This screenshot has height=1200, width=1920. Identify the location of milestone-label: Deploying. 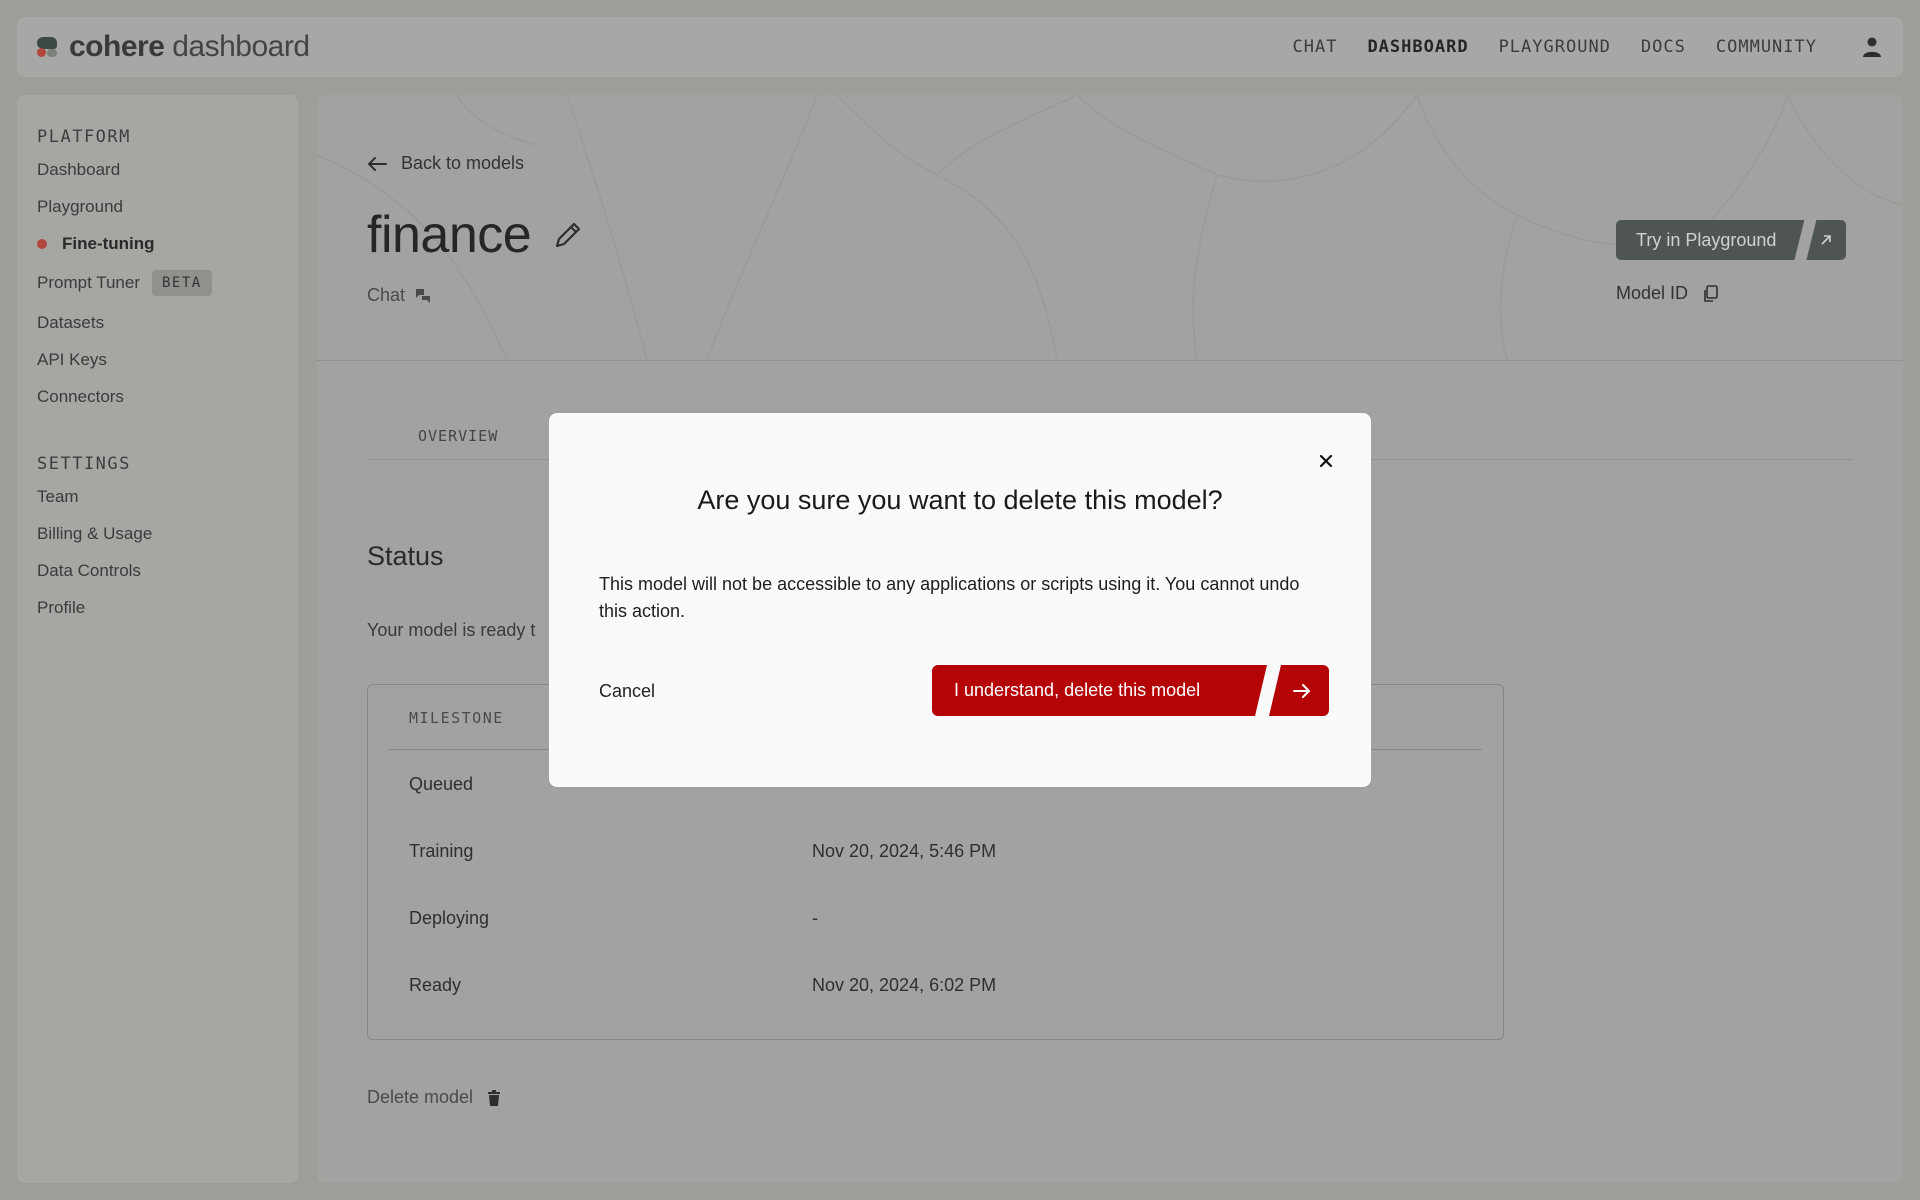
(449, 918).